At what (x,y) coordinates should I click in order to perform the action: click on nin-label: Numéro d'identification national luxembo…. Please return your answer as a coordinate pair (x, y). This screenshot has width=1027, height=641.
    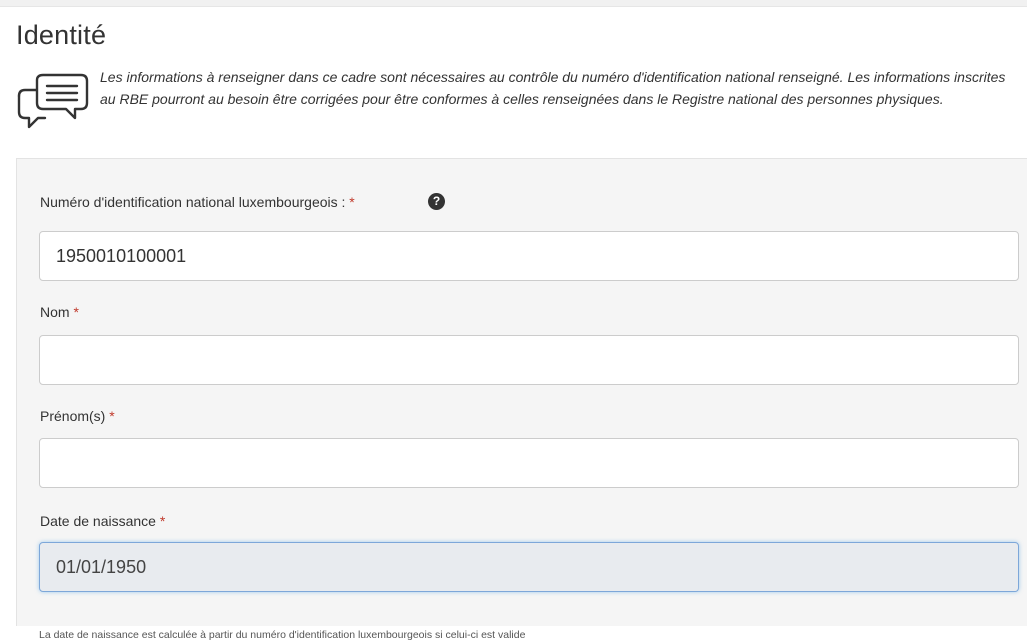
    Looking at the image, I should click on (197, 202).